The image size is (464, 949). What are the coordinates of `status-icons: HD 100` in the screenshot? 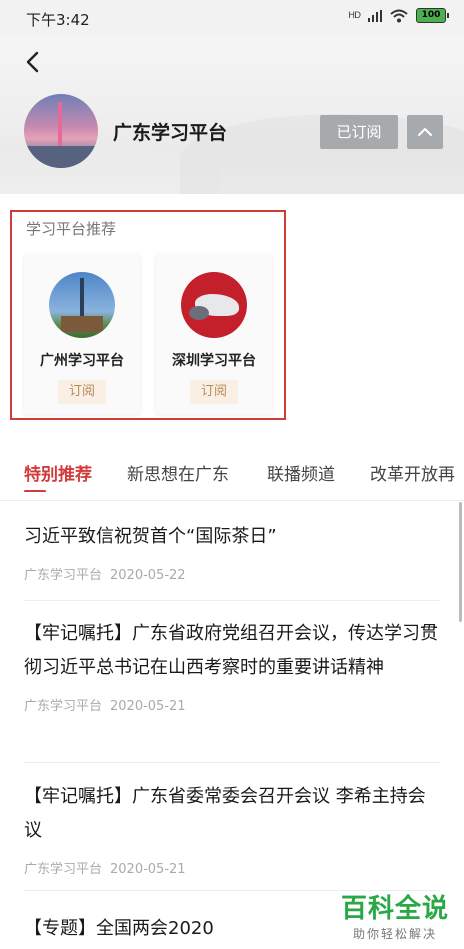 It's located at (398, 15).